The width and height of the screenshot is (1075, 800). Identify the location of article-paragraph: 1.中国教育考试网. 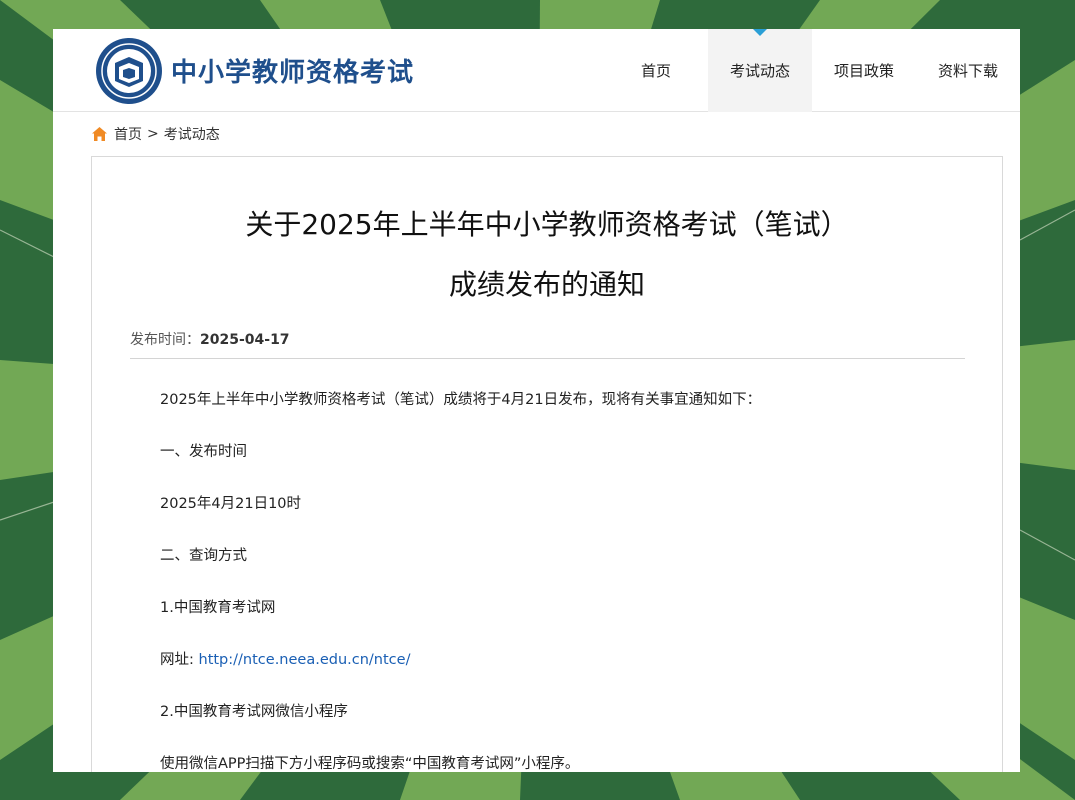
(218, 608).